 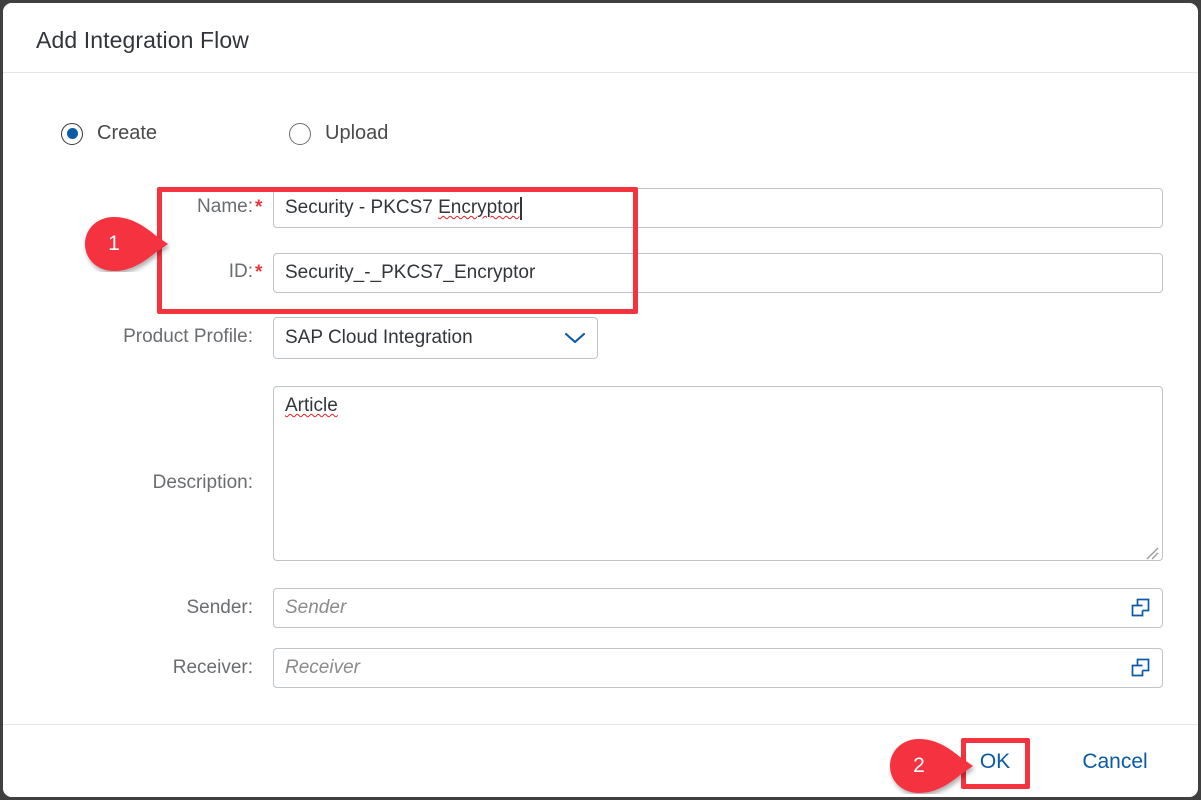 I want to click on product-profile-select: SAP Cloud Integration, so click(x=435, y=338).